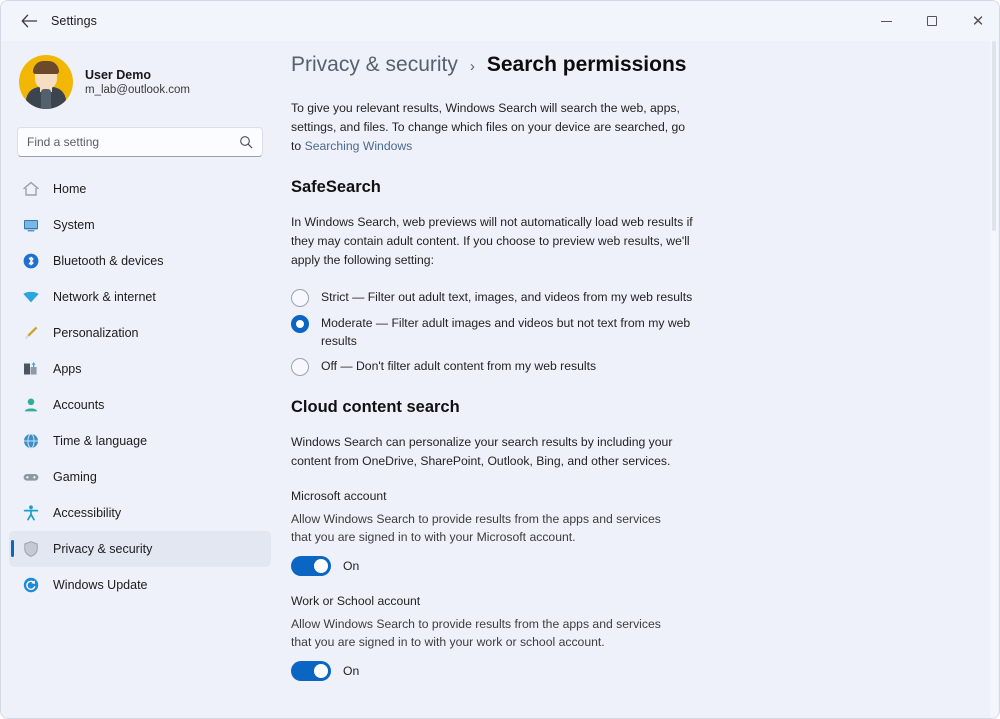 The width and height of the screenshot is (1000, 719). I want to click on safesearch-heading: SafeSearch, so click(336, 187).